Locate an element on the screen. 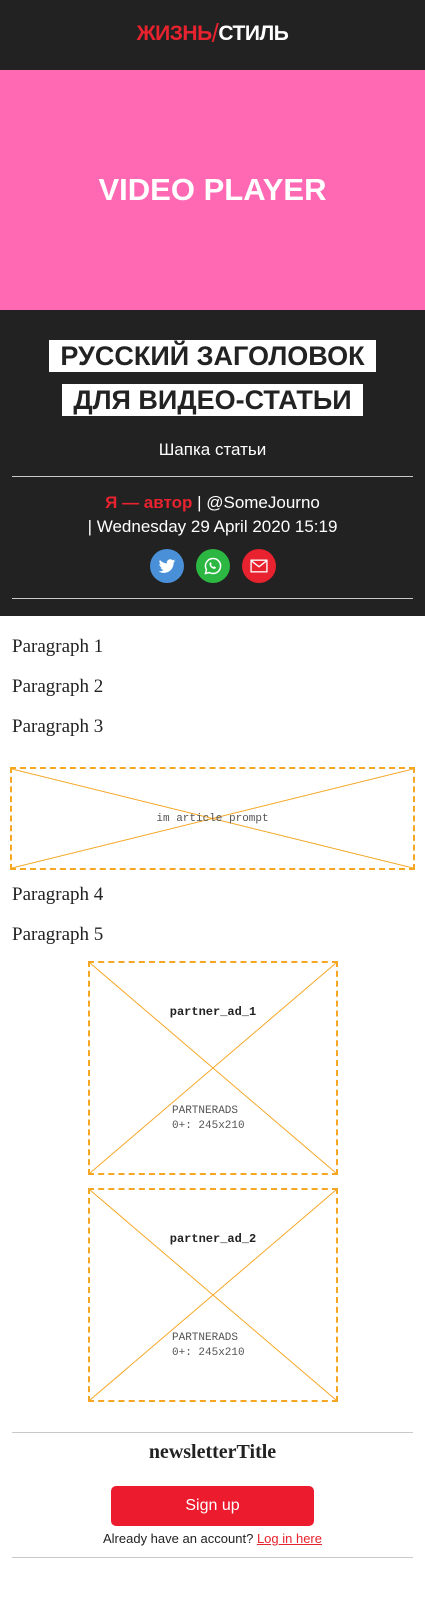 This screenshot has height=1598, width=425. article-standfirst: Шапка статьи is located at coordinates (212, 449).